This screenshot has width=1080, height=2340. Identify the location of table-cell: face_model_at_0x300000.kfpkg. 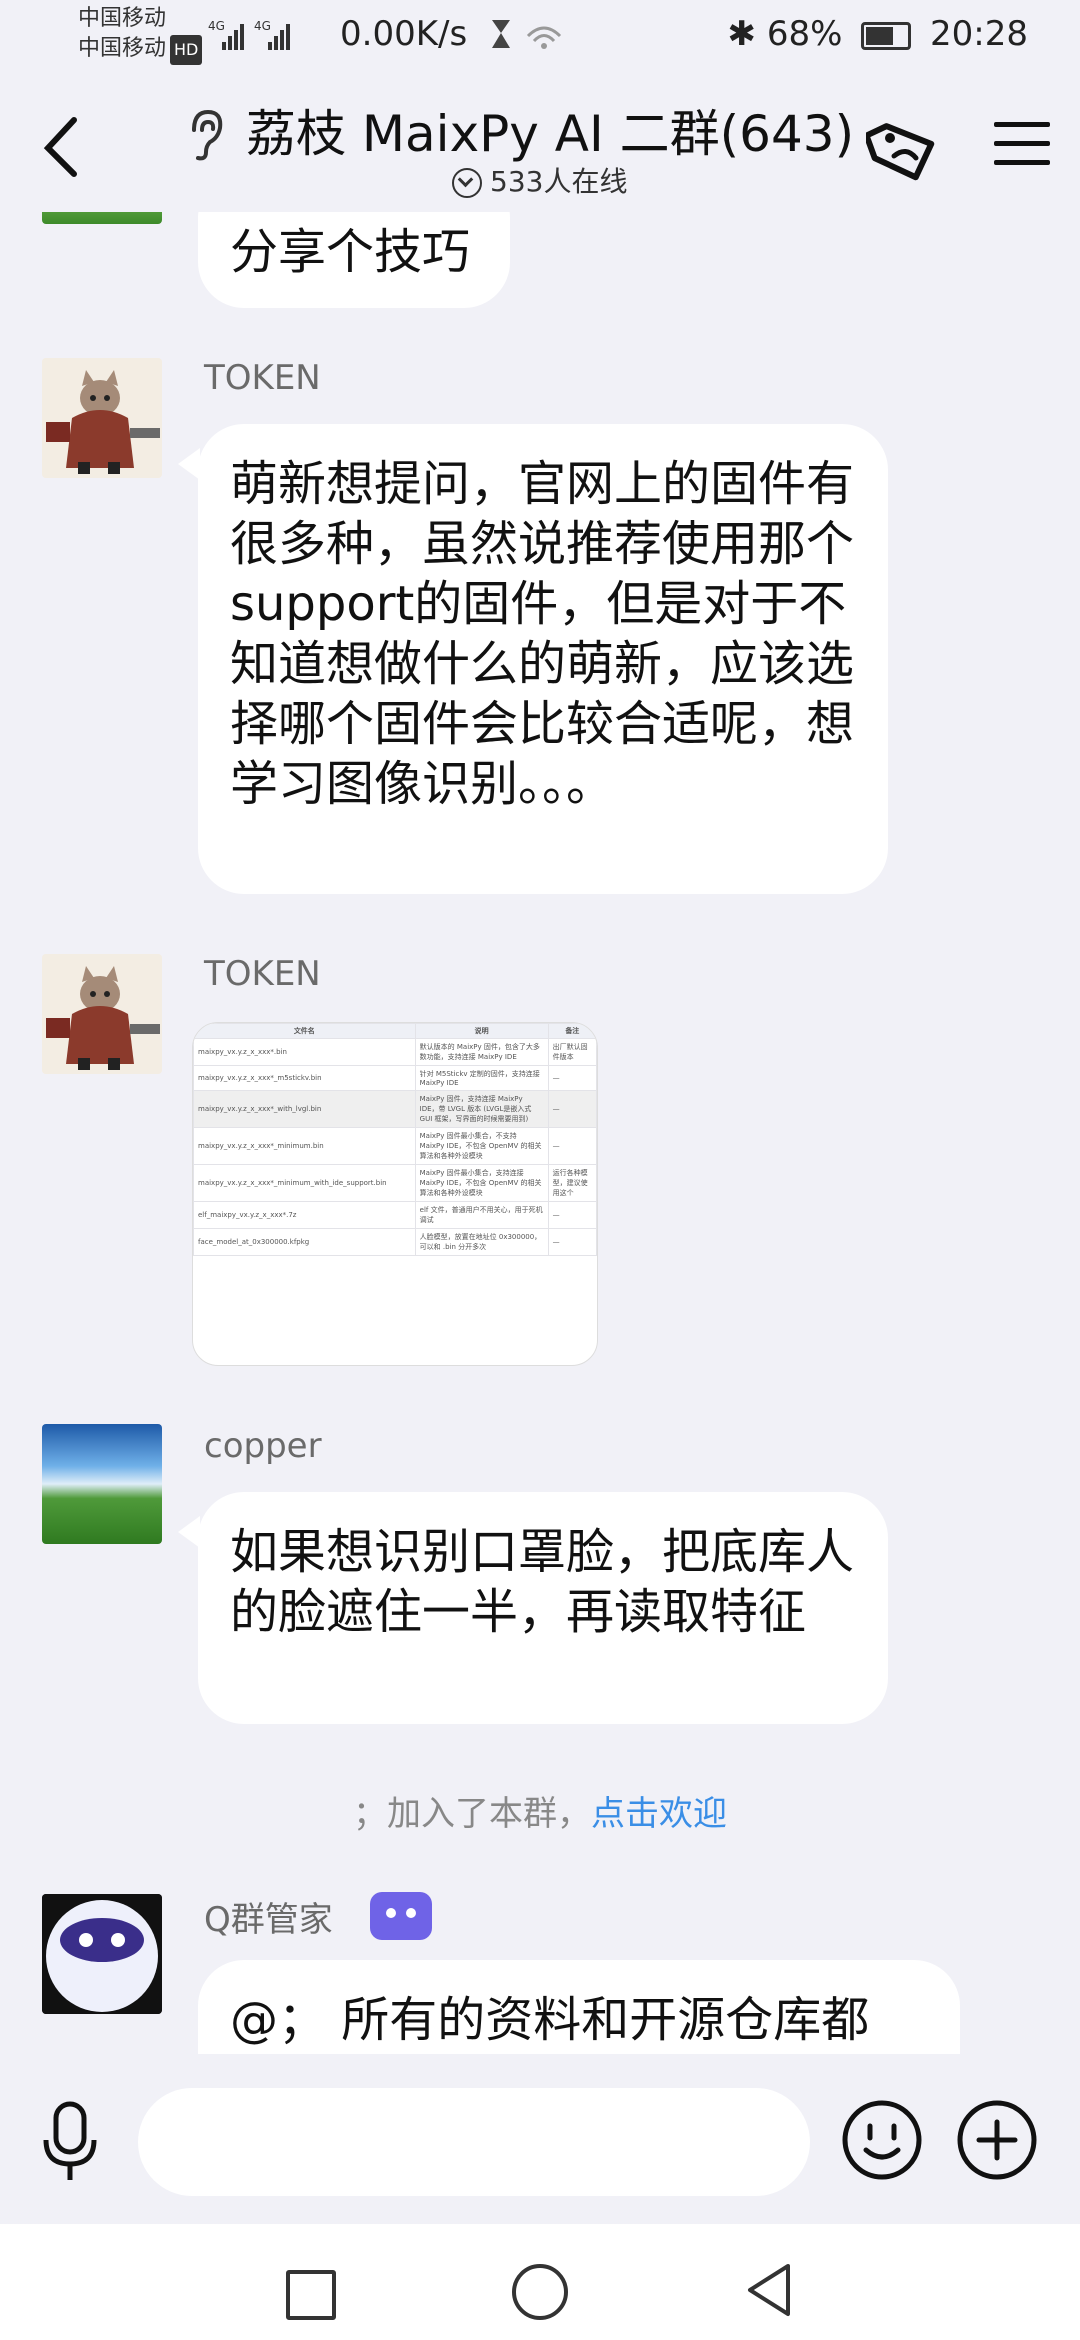
(304, 1242).